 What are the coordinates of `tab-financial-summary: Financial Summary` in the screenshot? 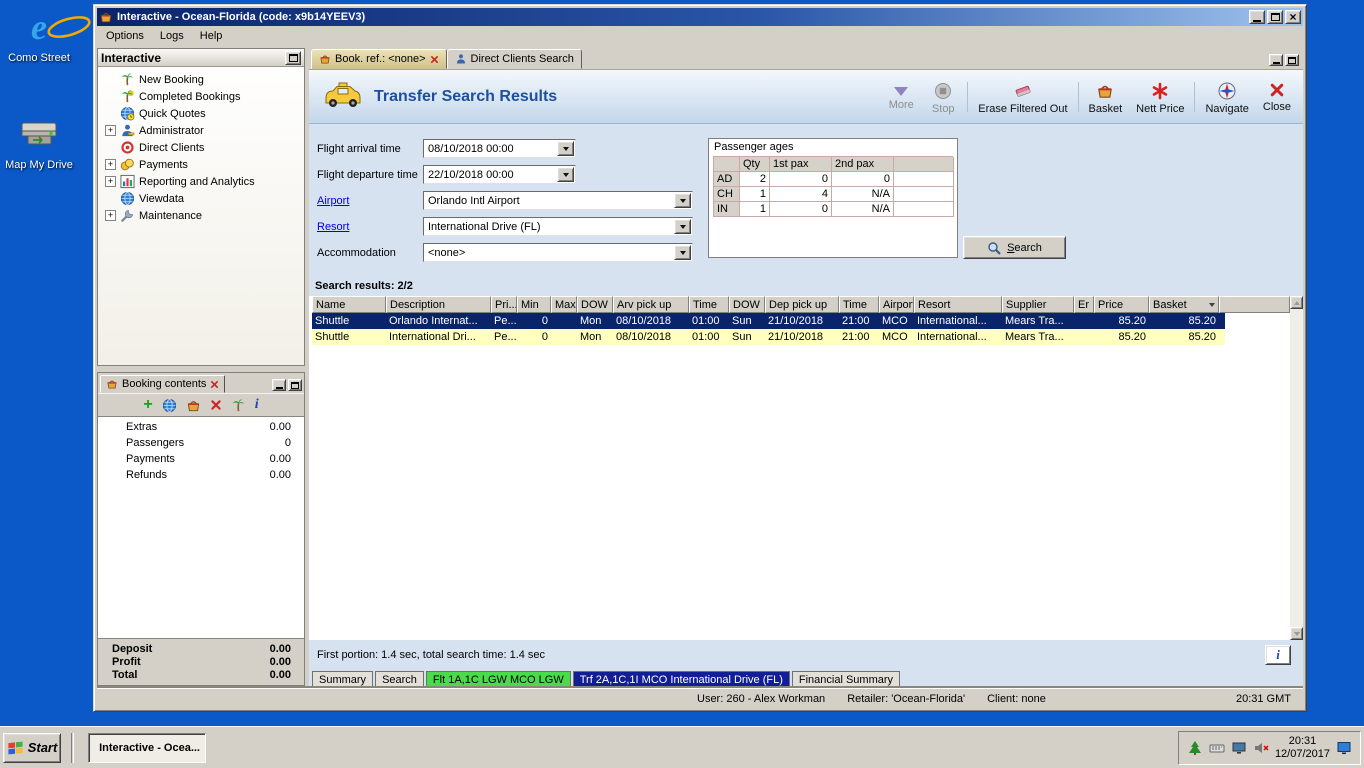 It's located at (846, 679).